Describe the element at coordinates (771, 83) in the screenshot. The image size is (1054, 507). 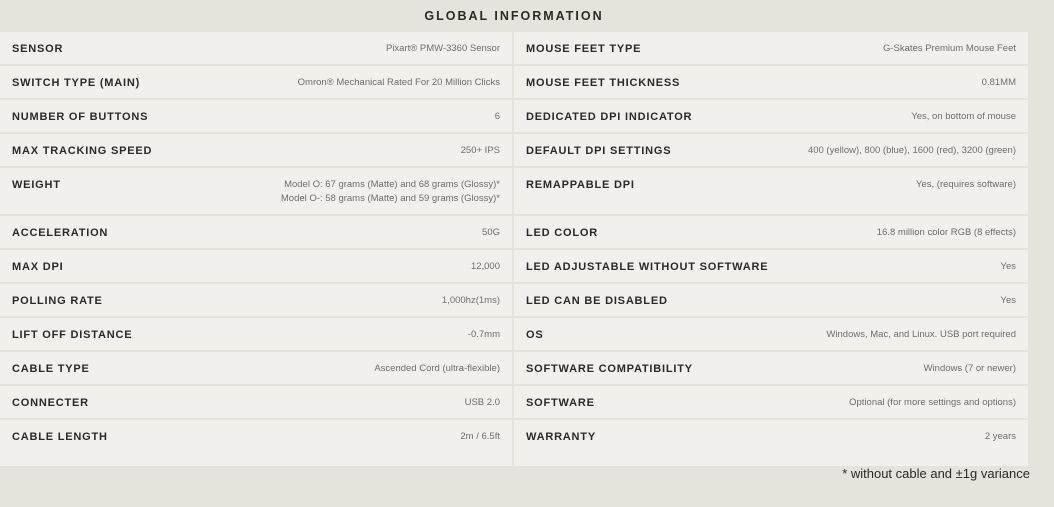
I see `spec-row-mouse-feet-thickness: MOUSE FEET THICKNESS 0.81MM` at that location.